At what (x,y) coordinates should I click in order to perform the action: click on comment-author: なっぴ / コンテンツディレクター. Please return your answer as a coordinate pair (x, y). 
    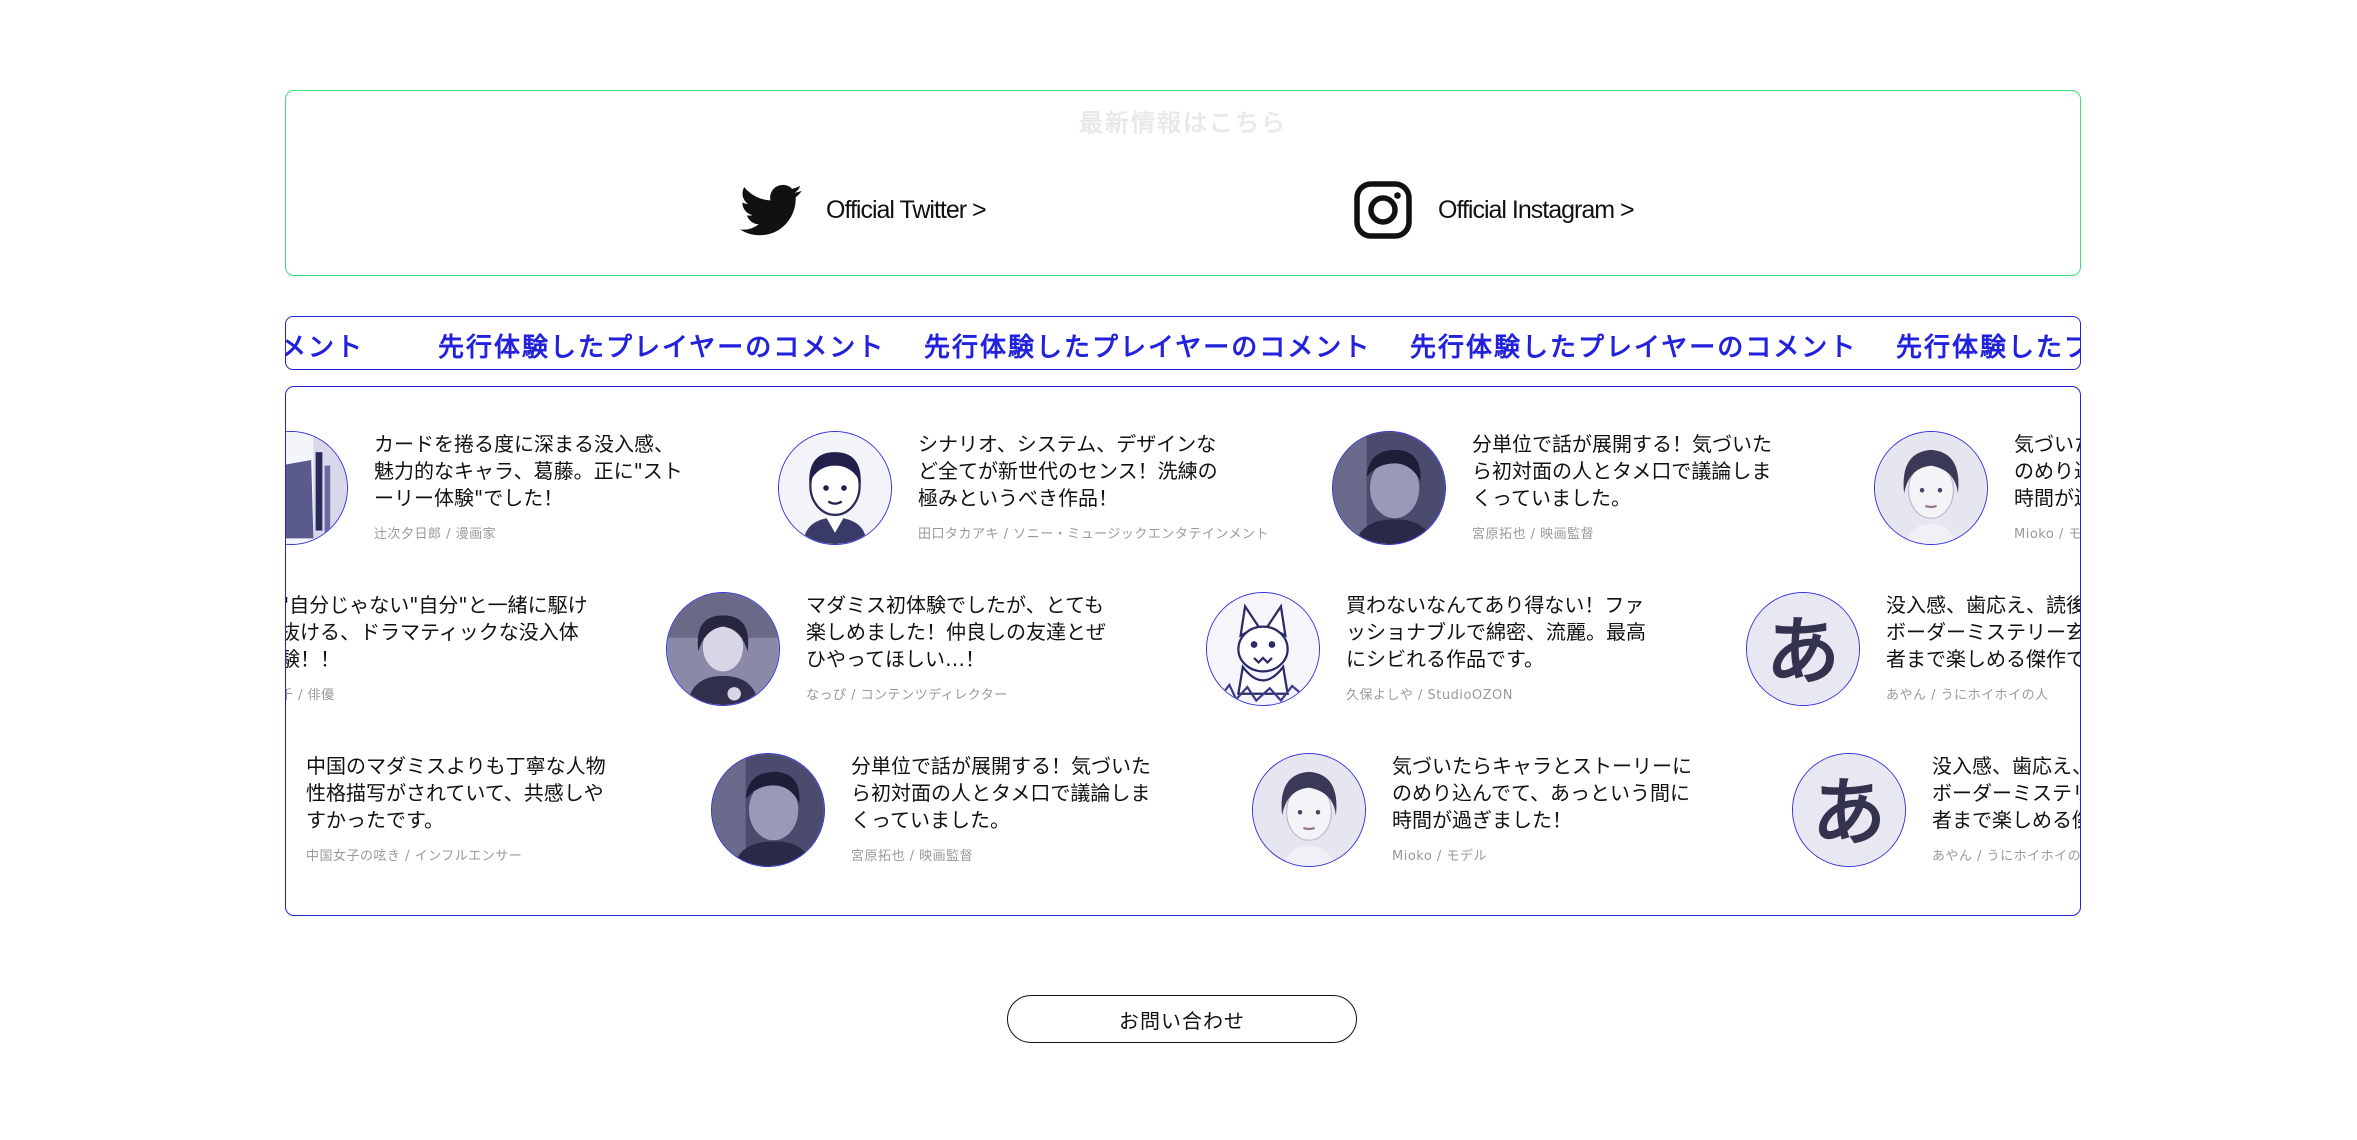
    Looking at the image, I should click on (907, 695).